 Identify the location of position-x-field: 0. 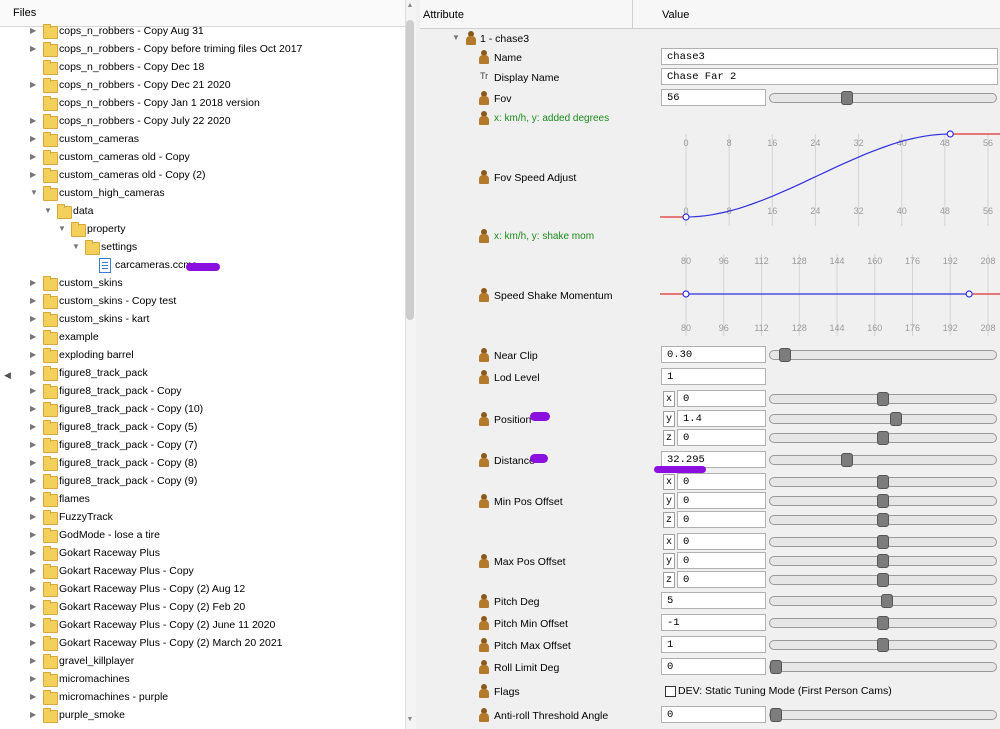
(721, 398).